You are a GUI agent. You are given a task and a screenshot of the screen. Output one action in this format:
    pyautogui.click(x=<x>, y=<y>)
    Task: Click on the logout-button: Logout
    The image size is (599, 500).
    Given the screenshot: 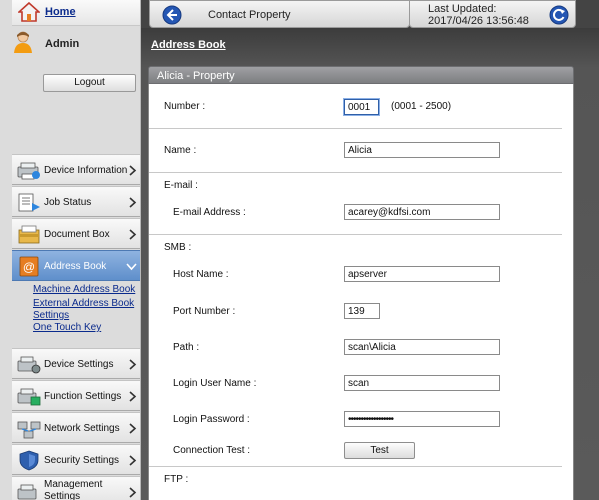 What is the action you would take?
    pyautogui.click(x=89, y=83)
    